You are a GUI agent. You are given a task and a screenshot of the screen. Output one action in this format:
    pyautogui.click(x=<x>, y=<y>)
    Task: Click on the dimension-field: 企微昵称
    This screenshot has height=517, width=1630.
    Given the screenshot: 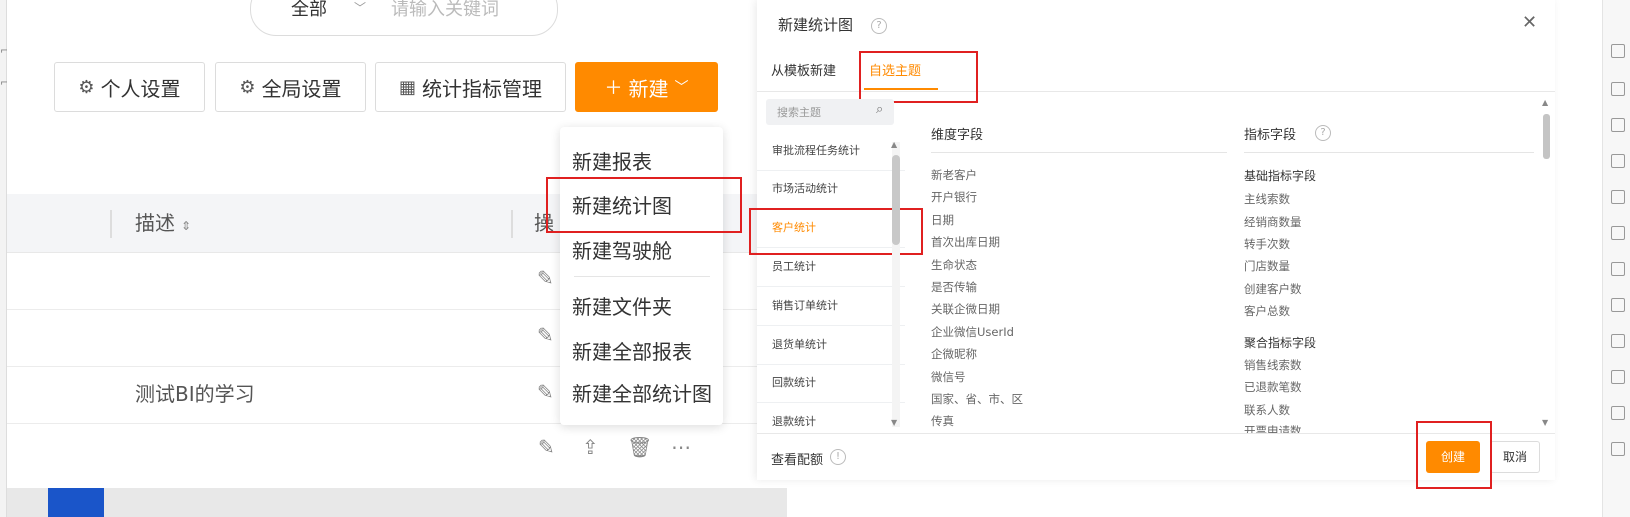 What is the action you would take?
    pyautogui.click(x=954, y=354)
    